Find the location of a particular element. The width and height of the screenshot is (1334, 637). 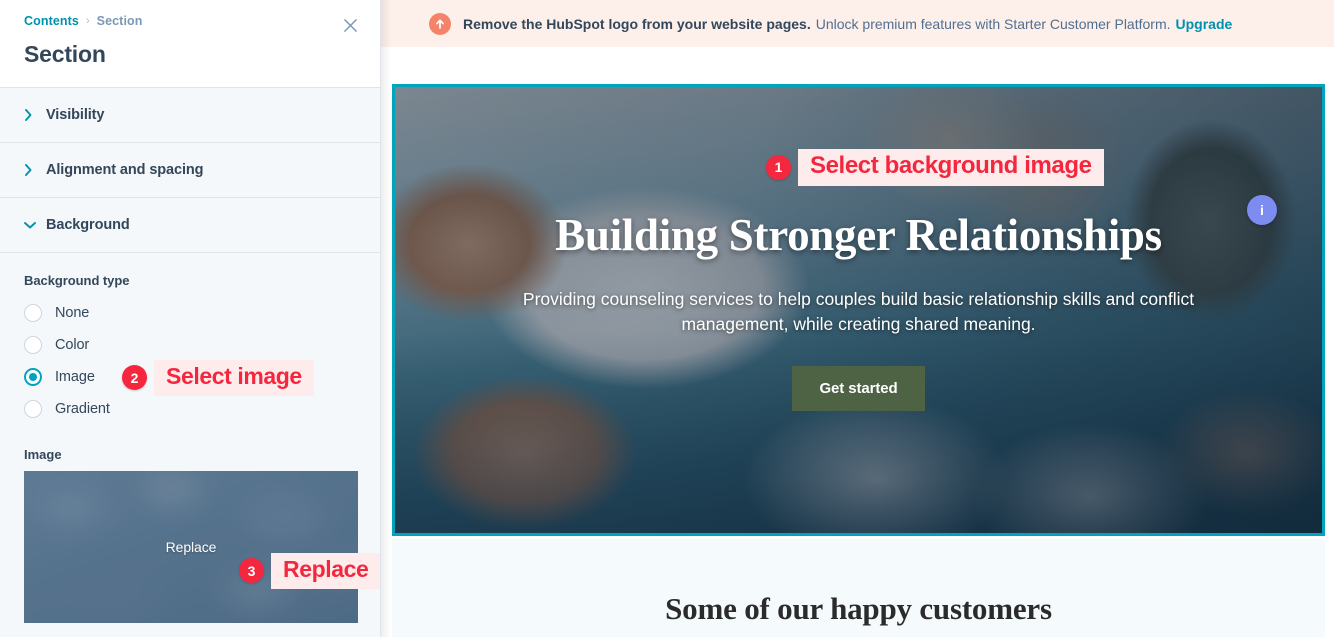

sidebar-accordion-background: Background is located at coordinates (190, 225).